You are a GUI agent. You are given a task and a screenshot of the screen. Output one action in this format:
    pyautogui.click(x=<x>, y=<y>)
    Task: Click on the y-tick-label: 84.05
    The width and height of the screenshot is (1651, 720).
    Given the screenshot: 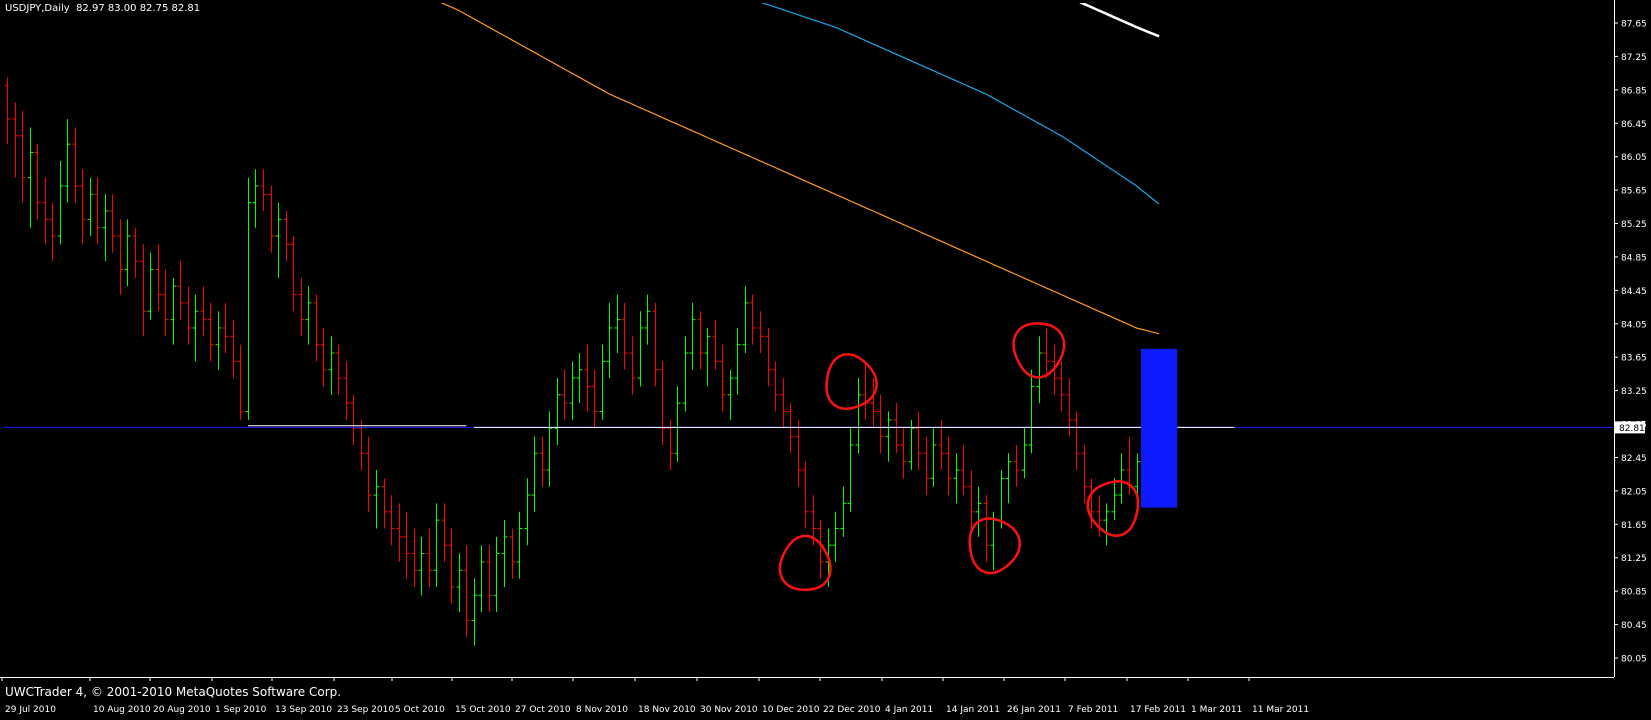 What is the action you would take?
    pyautogui.click(x=1634, y=325)
    